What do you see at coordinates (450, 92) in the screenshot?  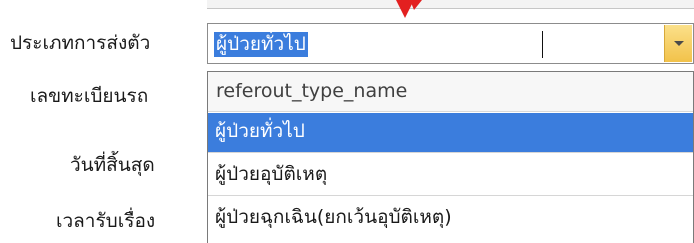 I see `dropdown-column-header: referout_type_name` at bounding box center [450, 92].